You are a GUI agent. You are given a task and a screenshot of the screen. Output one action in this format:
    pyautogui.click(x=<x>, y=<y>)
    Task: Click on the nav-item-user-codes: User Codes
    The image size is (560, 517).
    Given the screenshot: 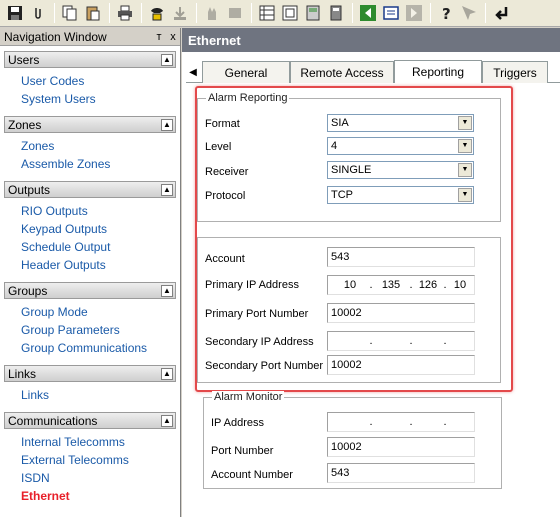 What is the action you would take?
    pyautogui.click(x=100, y=81)
    